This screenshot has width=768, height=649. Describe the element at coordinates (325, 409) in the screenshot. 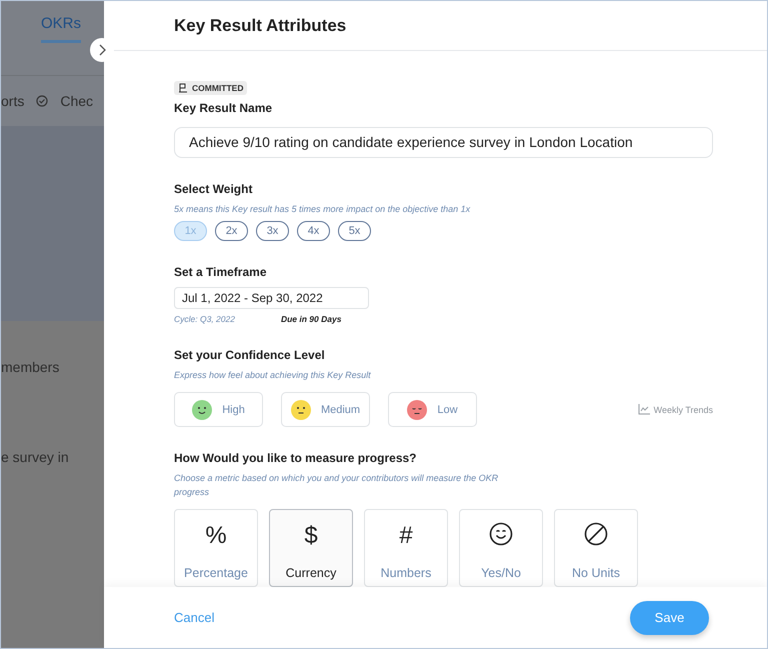

I see `confidence-option: Medium` at that location.